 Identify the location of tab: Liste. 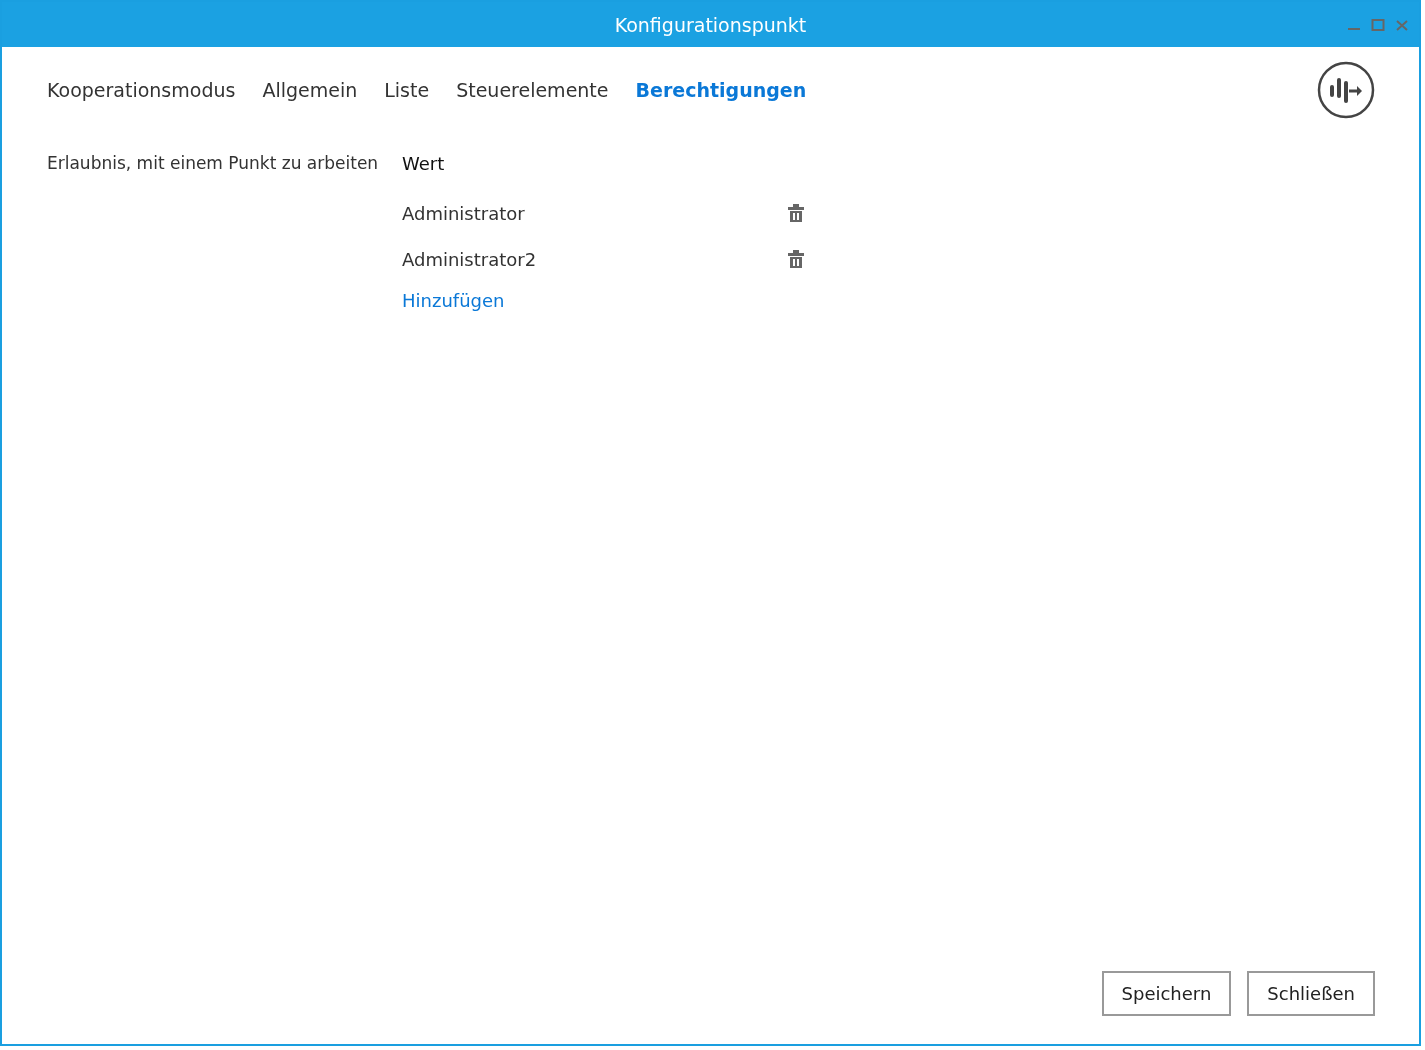
(407, 90).